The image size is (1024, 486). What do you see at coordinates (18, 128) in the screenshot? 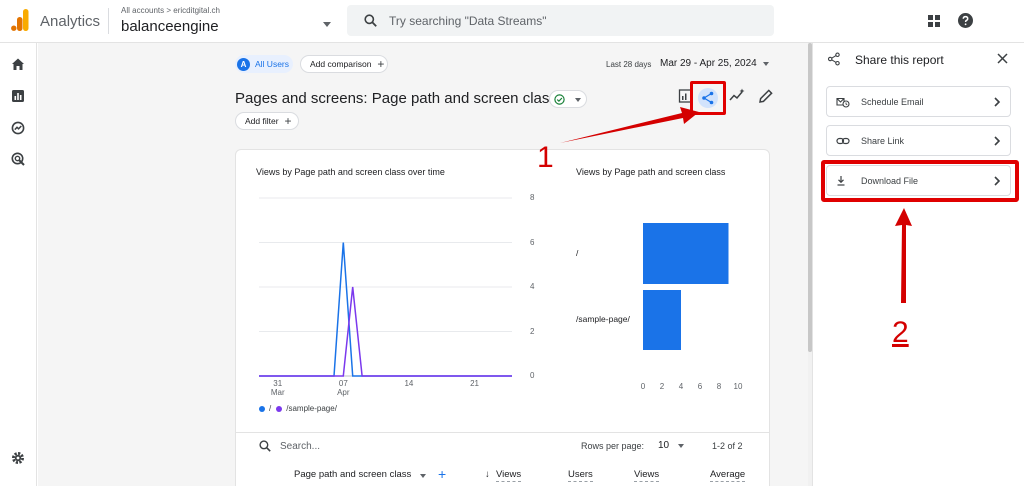
I see `explore-icon` at bounding box center [18, 128].